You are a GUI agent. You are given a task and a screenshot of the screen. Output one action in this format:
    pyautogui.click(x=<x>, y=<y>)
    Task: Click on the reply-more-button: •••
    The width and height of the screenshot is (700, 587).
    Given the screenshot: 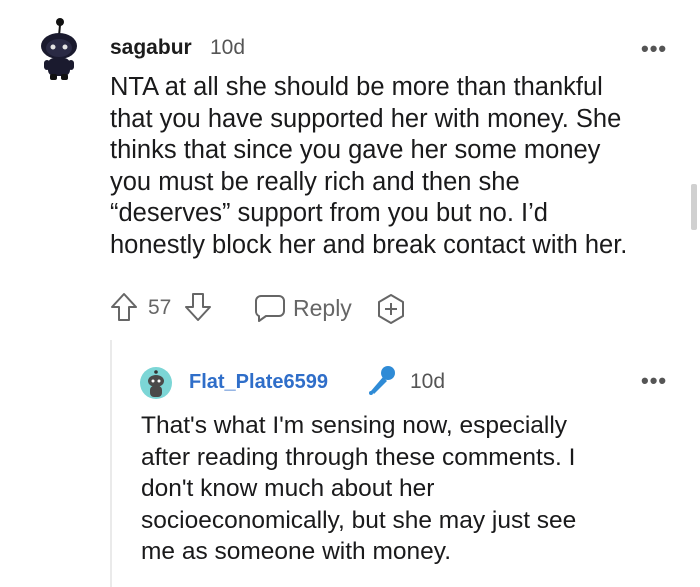 What is the action you would take?
    pyautogui.click(x=654, y=381)
    